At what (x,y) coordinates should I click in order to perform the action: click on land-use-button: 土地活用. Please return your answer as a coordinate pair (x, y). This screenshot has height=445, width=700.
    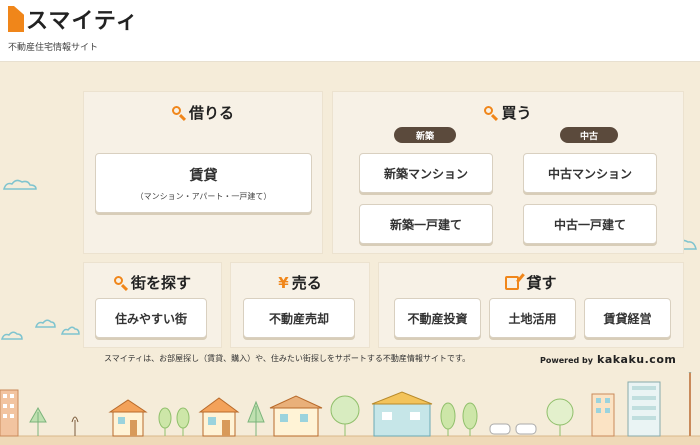
    Looking at the image, I should click on (532, 318).